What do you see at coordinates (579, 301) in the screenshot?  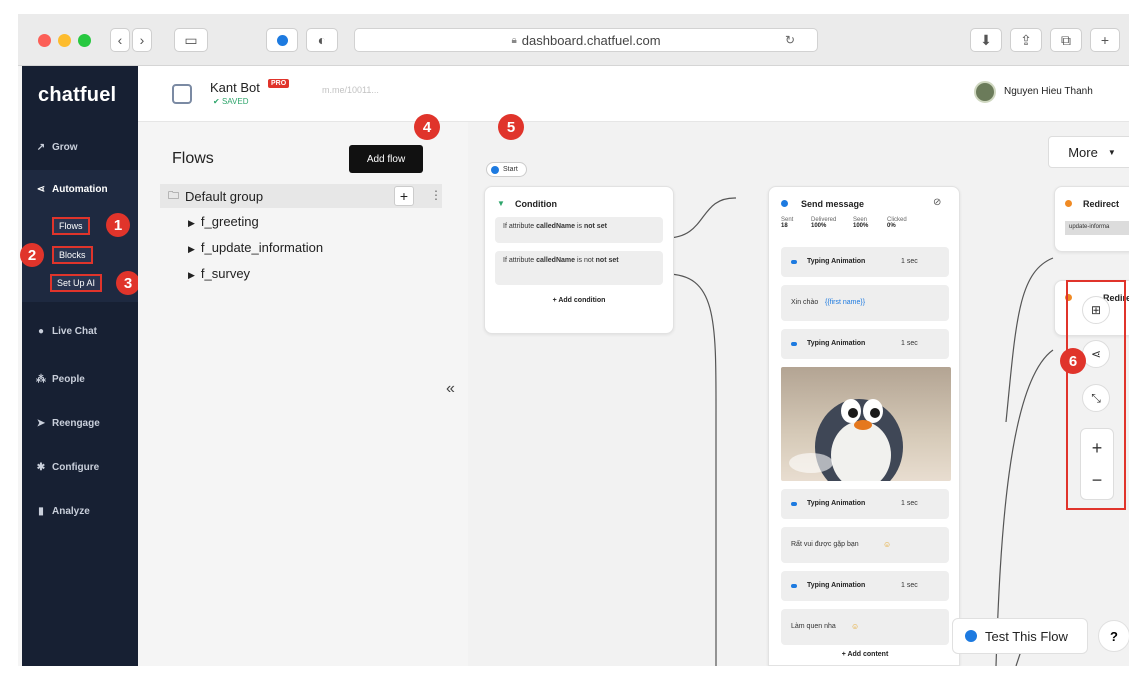 I see `add-condition-button: + Add condition` at bounding box center [579, 301].